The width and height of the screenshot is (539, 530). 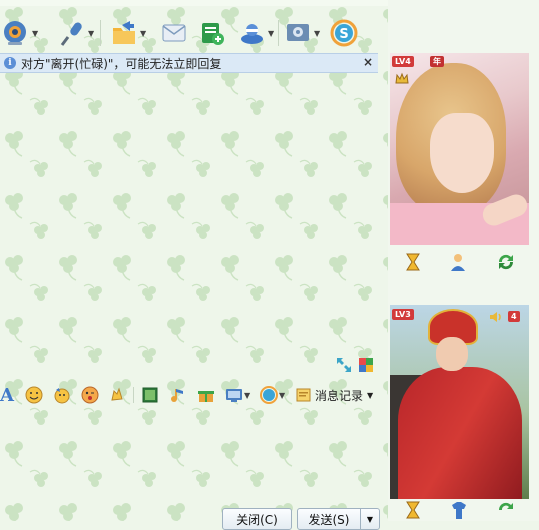 What do you see at coordinates (71, 34) in the screenshot?
I see `microphone-icon` at bounding box center [71, 34].